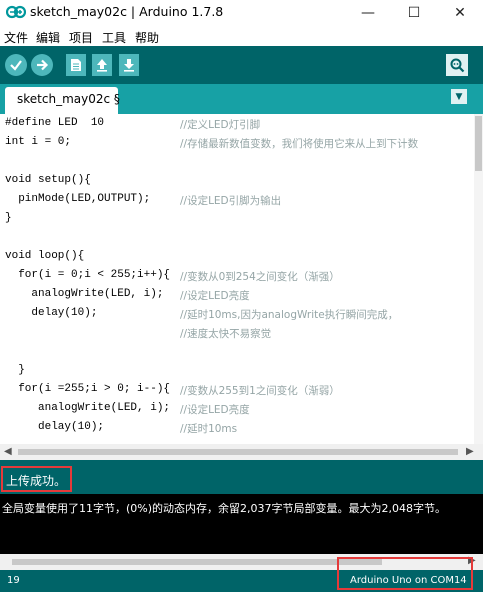 Image resolution: width=483 pixels, height=592 pixels. What do you see at coordinates (68, 99) in the screenshot?
I see `tab-sketch-label: sketch_may02c §` at bounding box center [68, 99].